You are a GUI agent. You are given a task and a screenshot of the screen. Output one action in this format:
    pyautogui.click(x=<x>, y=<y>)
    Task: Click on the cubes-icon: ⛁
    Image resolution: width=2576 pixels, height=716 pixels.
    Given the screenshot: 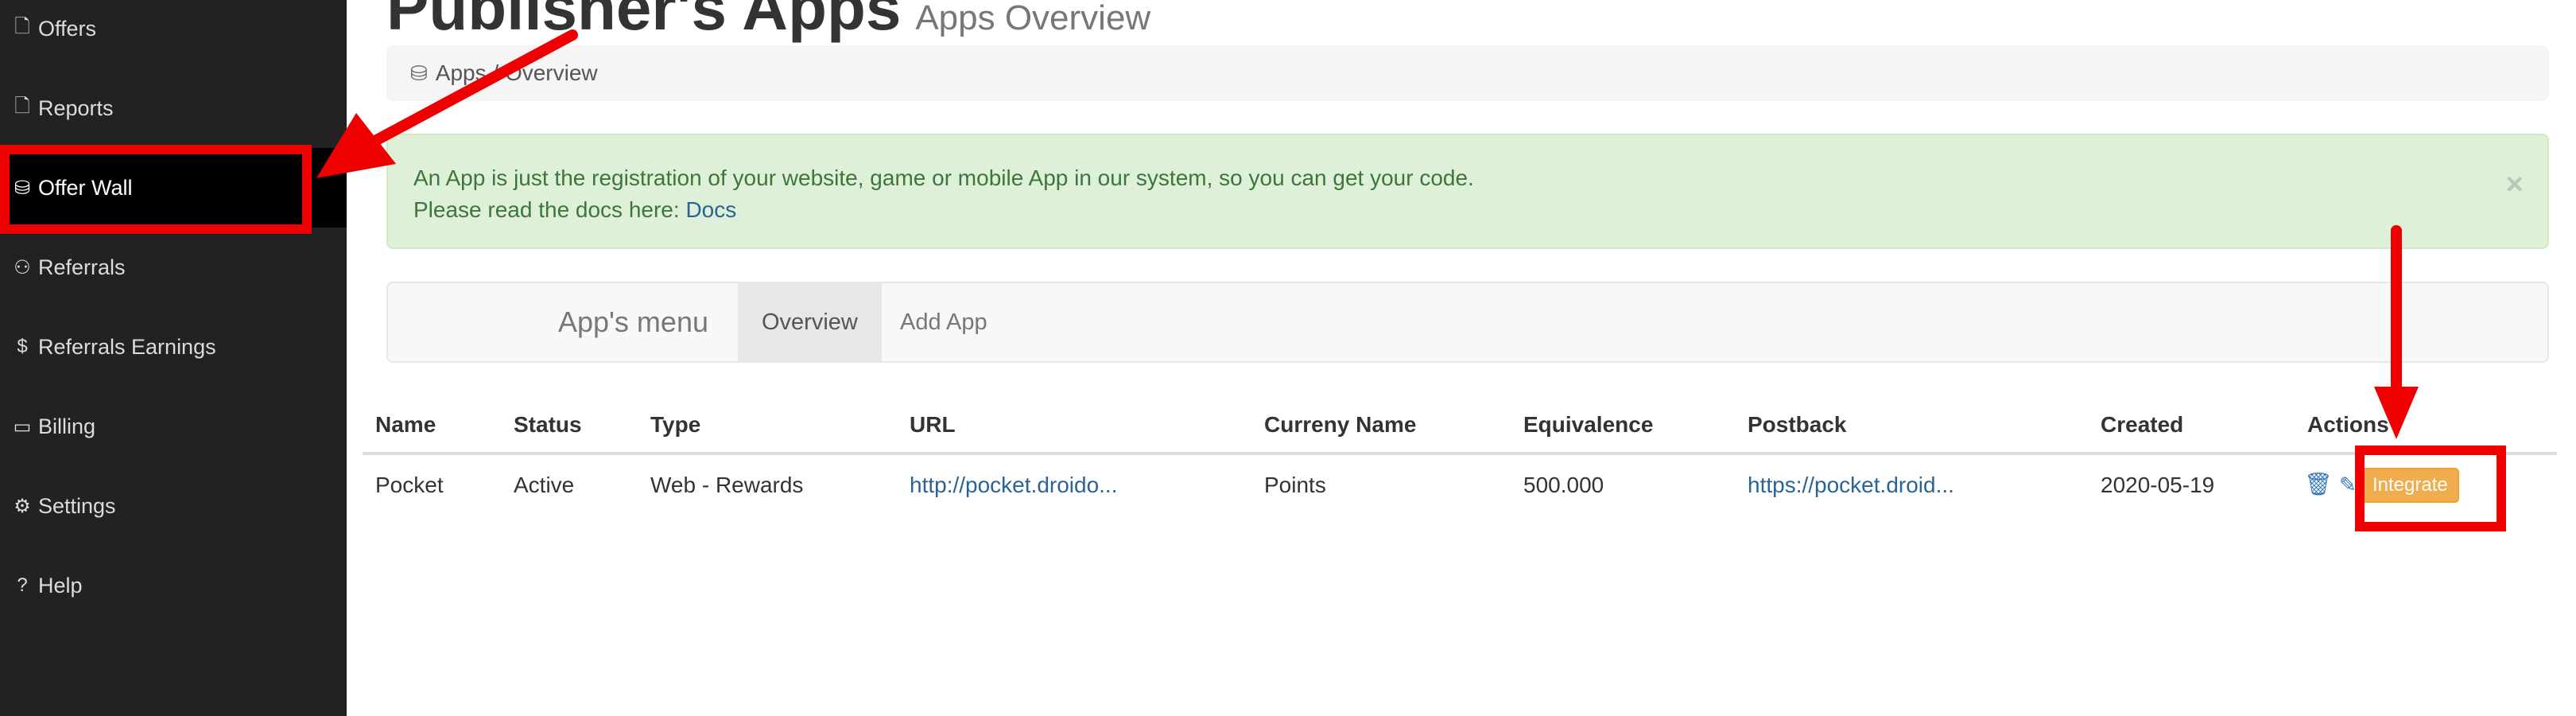 What is the action you would take?
    pyautogui.click(x=419, y=73)
    